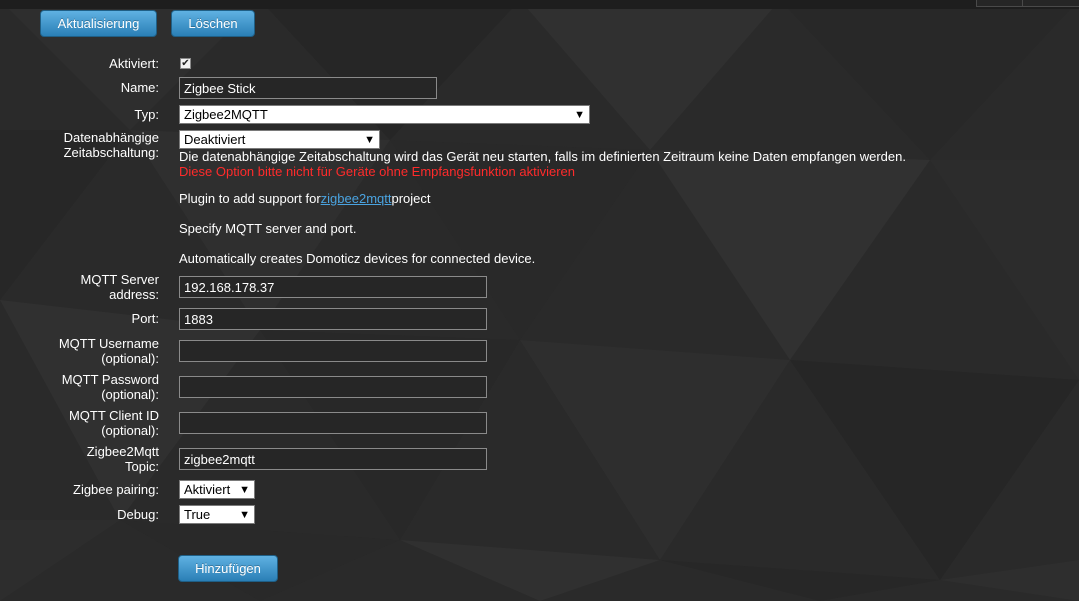 The image size is (1079, 601). I want to click on type-select: Zigbee2MQTT ▼, so click(384, 114).